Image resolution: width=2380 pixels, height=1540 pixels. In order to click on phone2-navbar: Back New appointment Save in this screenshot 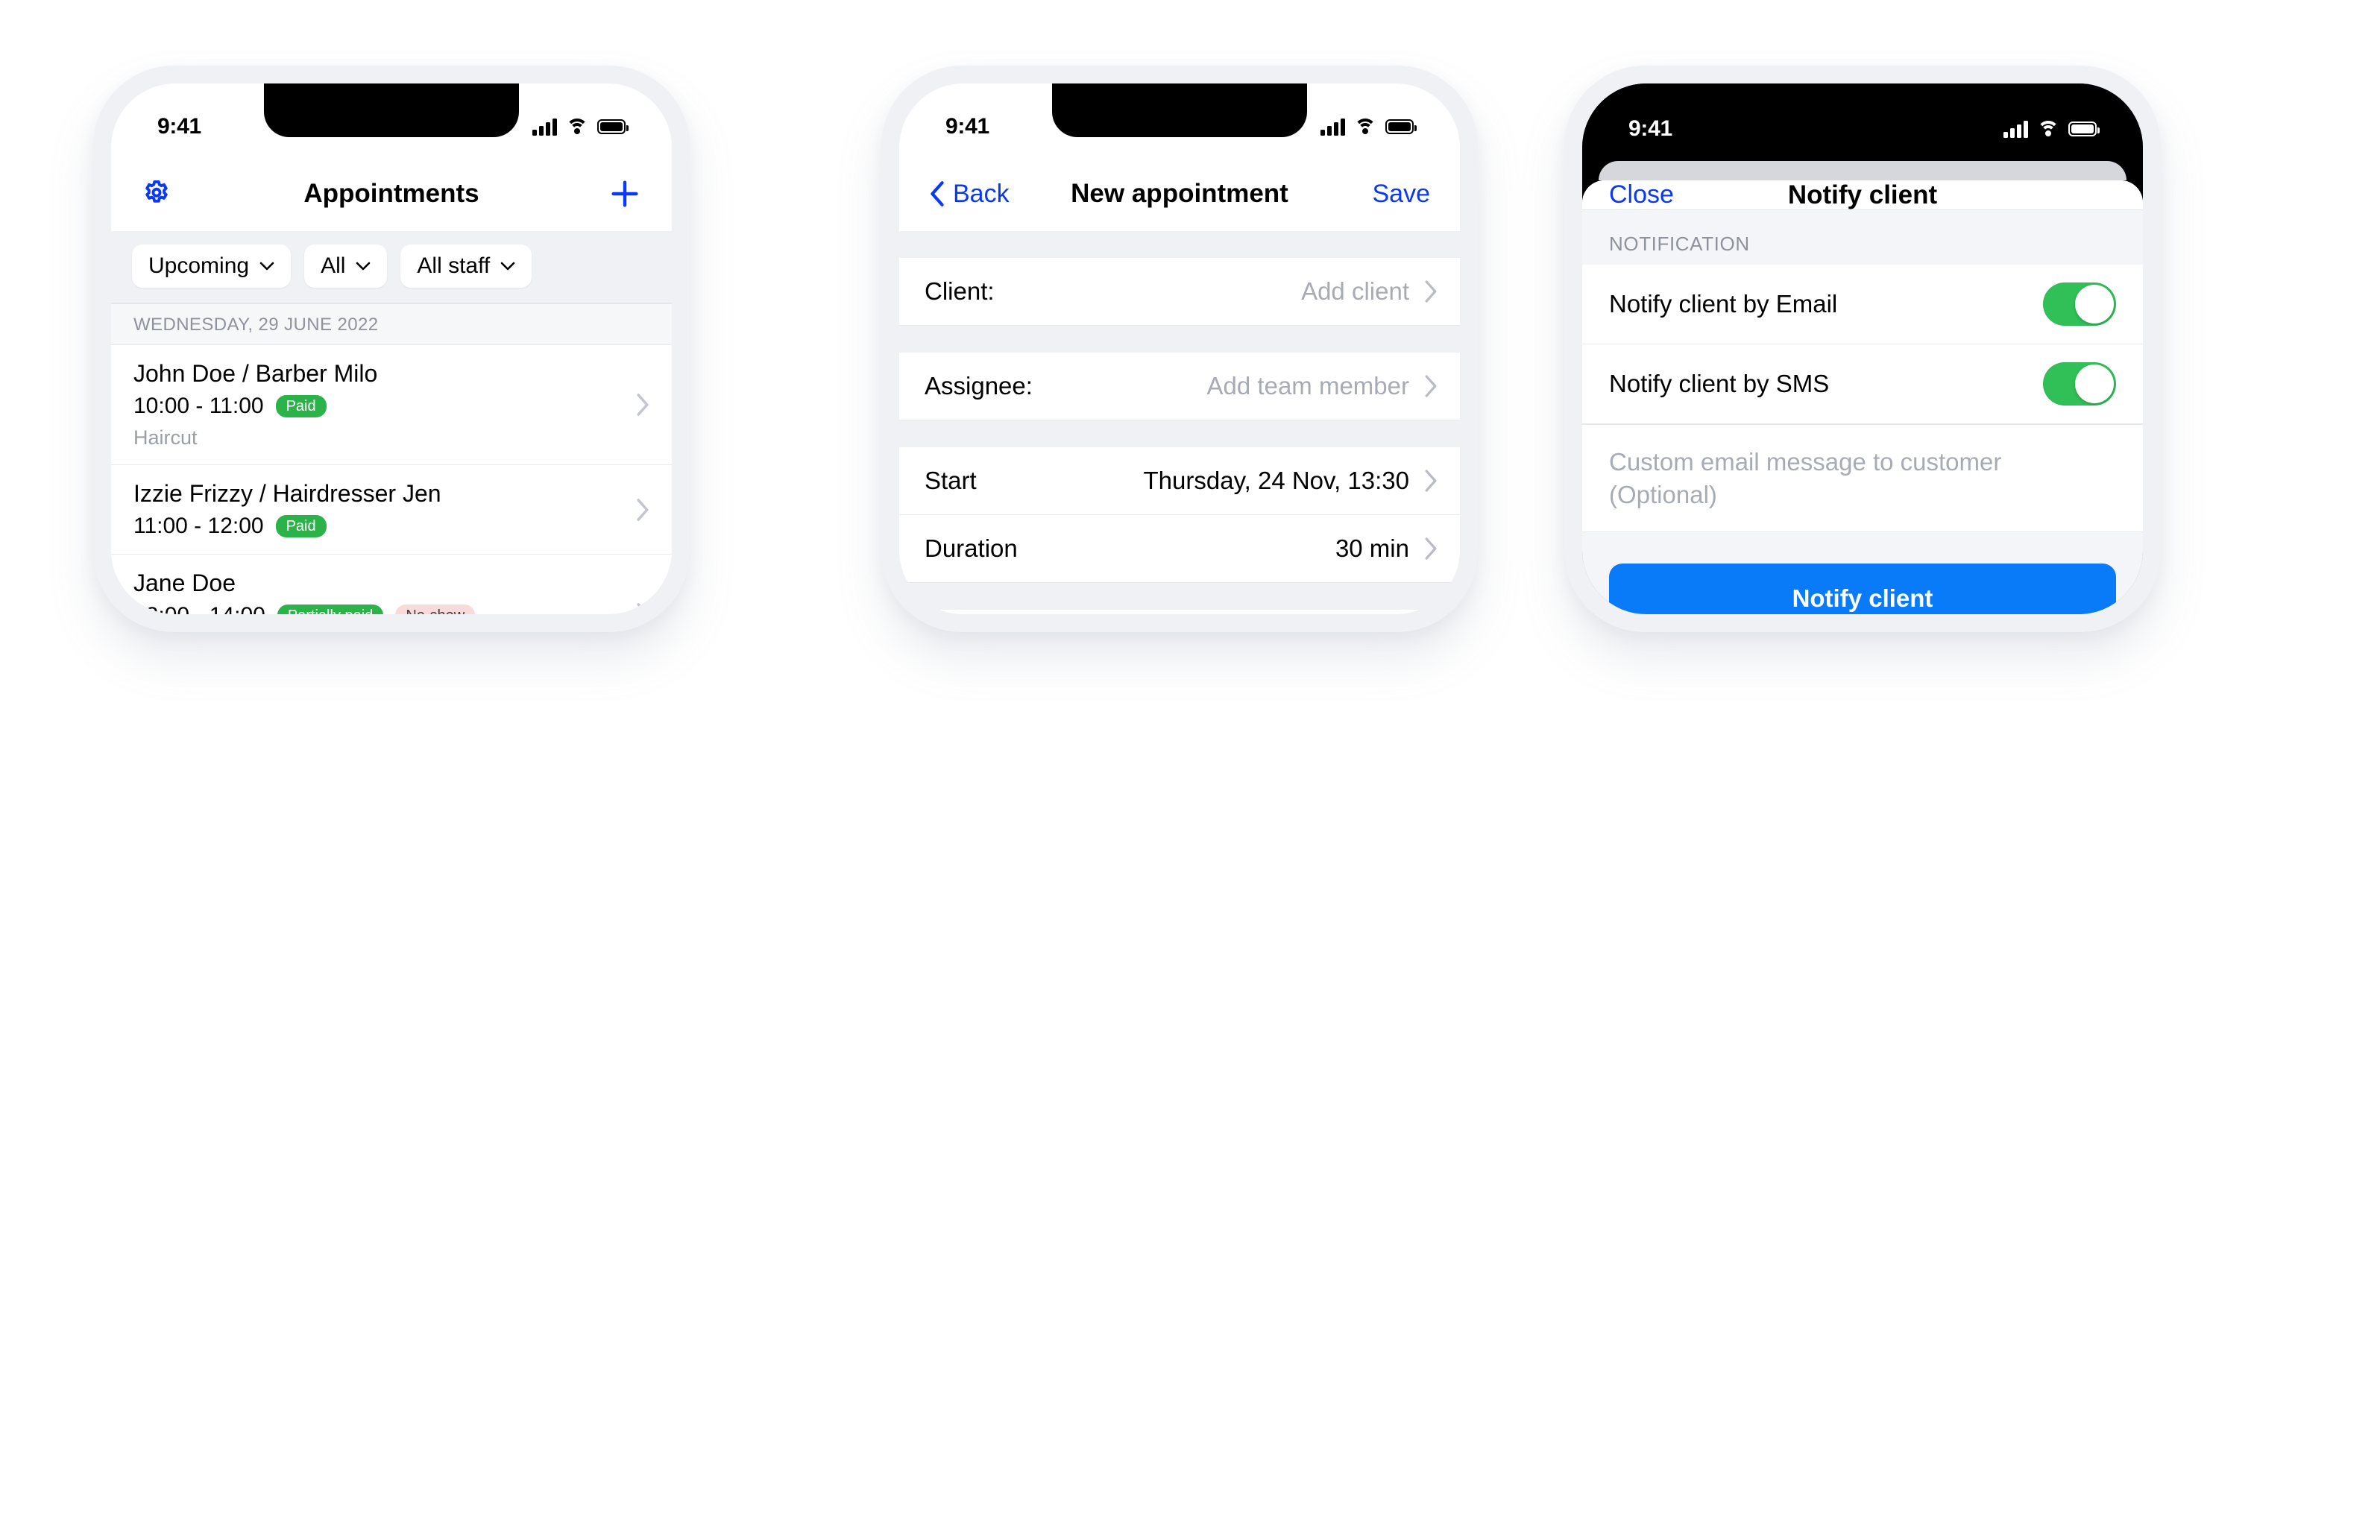, I will do `click(1179, 194)`.